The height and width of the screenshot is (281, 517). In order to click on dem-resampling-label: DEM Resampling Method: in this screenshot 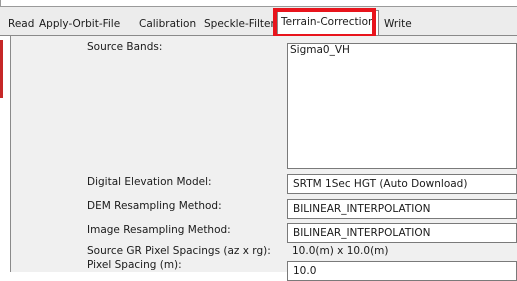, I will do `click(154, 206)`.